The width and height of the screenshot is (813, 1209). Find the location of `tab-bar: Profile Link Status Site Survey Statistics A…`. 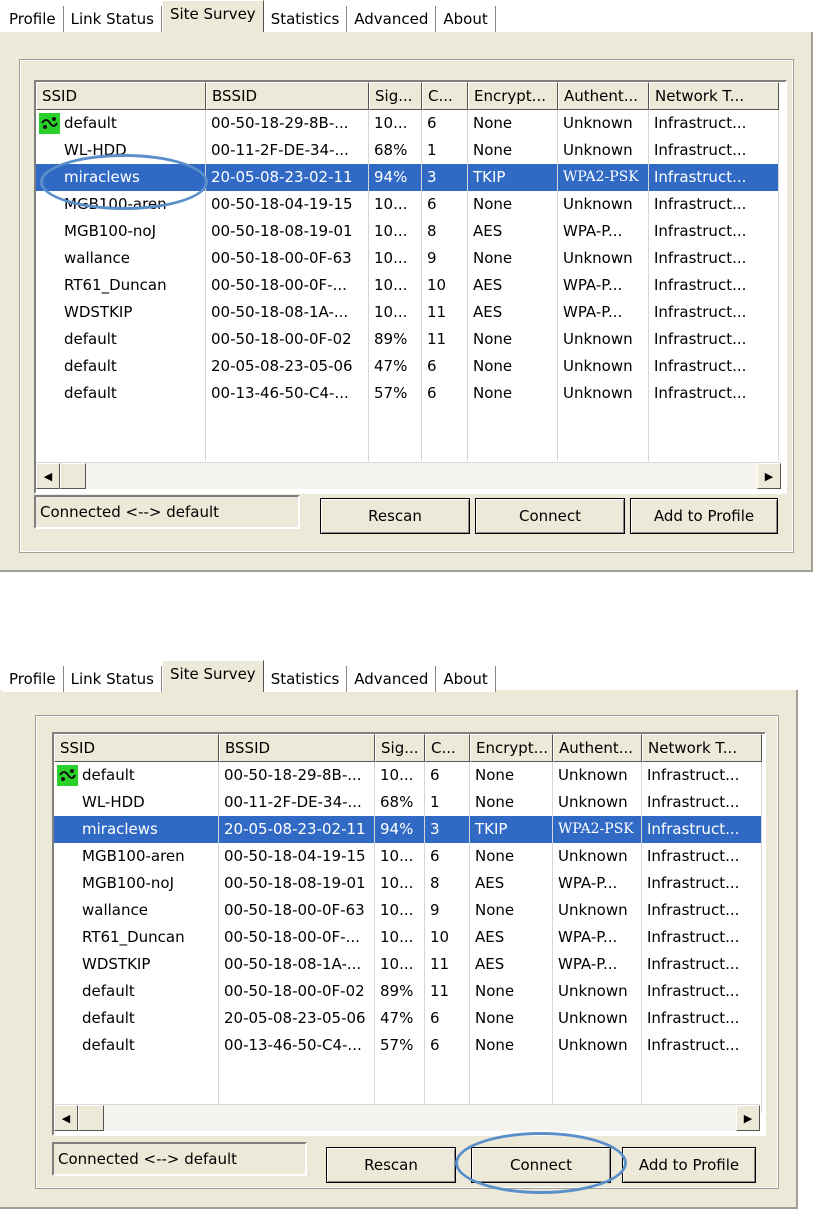

tab-bar: Profile Link Status Site Survey Statistics A… is located at coordinates (249, 16).